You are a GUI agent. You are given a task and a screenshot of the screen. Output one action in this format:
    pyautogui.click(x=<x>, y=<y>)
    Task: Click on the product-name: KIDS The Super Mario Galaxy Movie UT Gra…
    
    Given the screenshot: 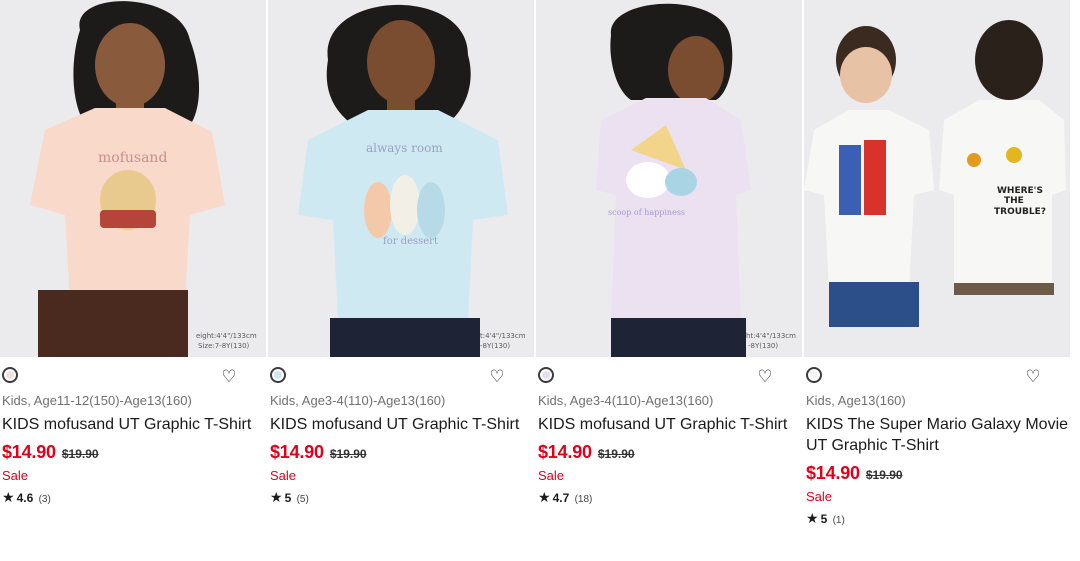 What is the action you would take?
    pyautogui.click(x=939, y=435)
    